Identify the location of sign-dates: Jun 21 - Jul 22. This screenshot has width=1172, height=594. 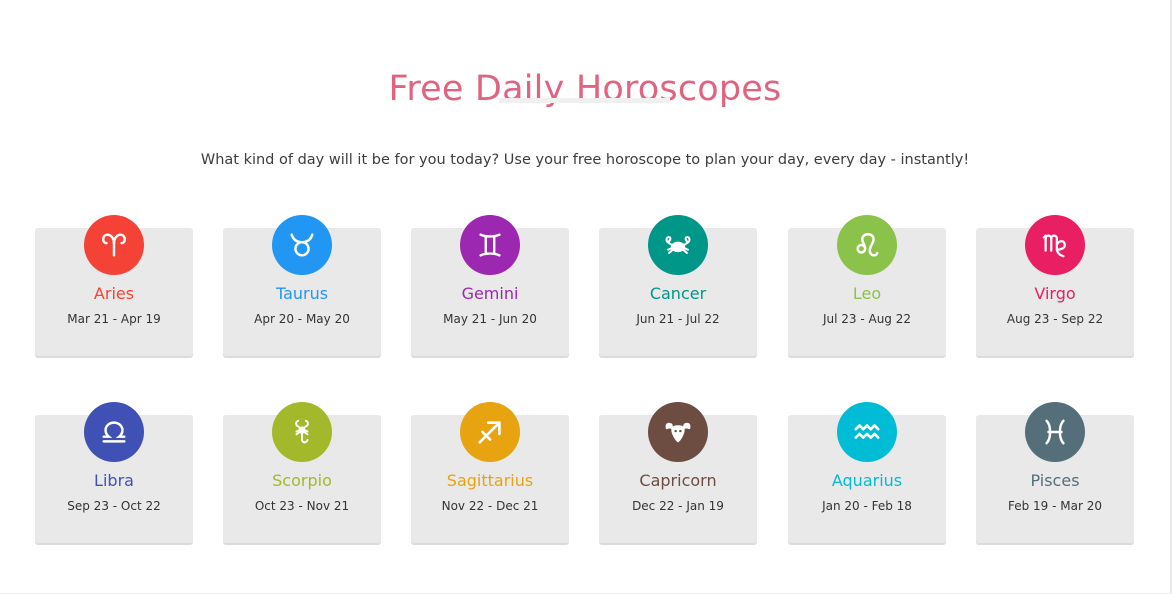
(678, 319).